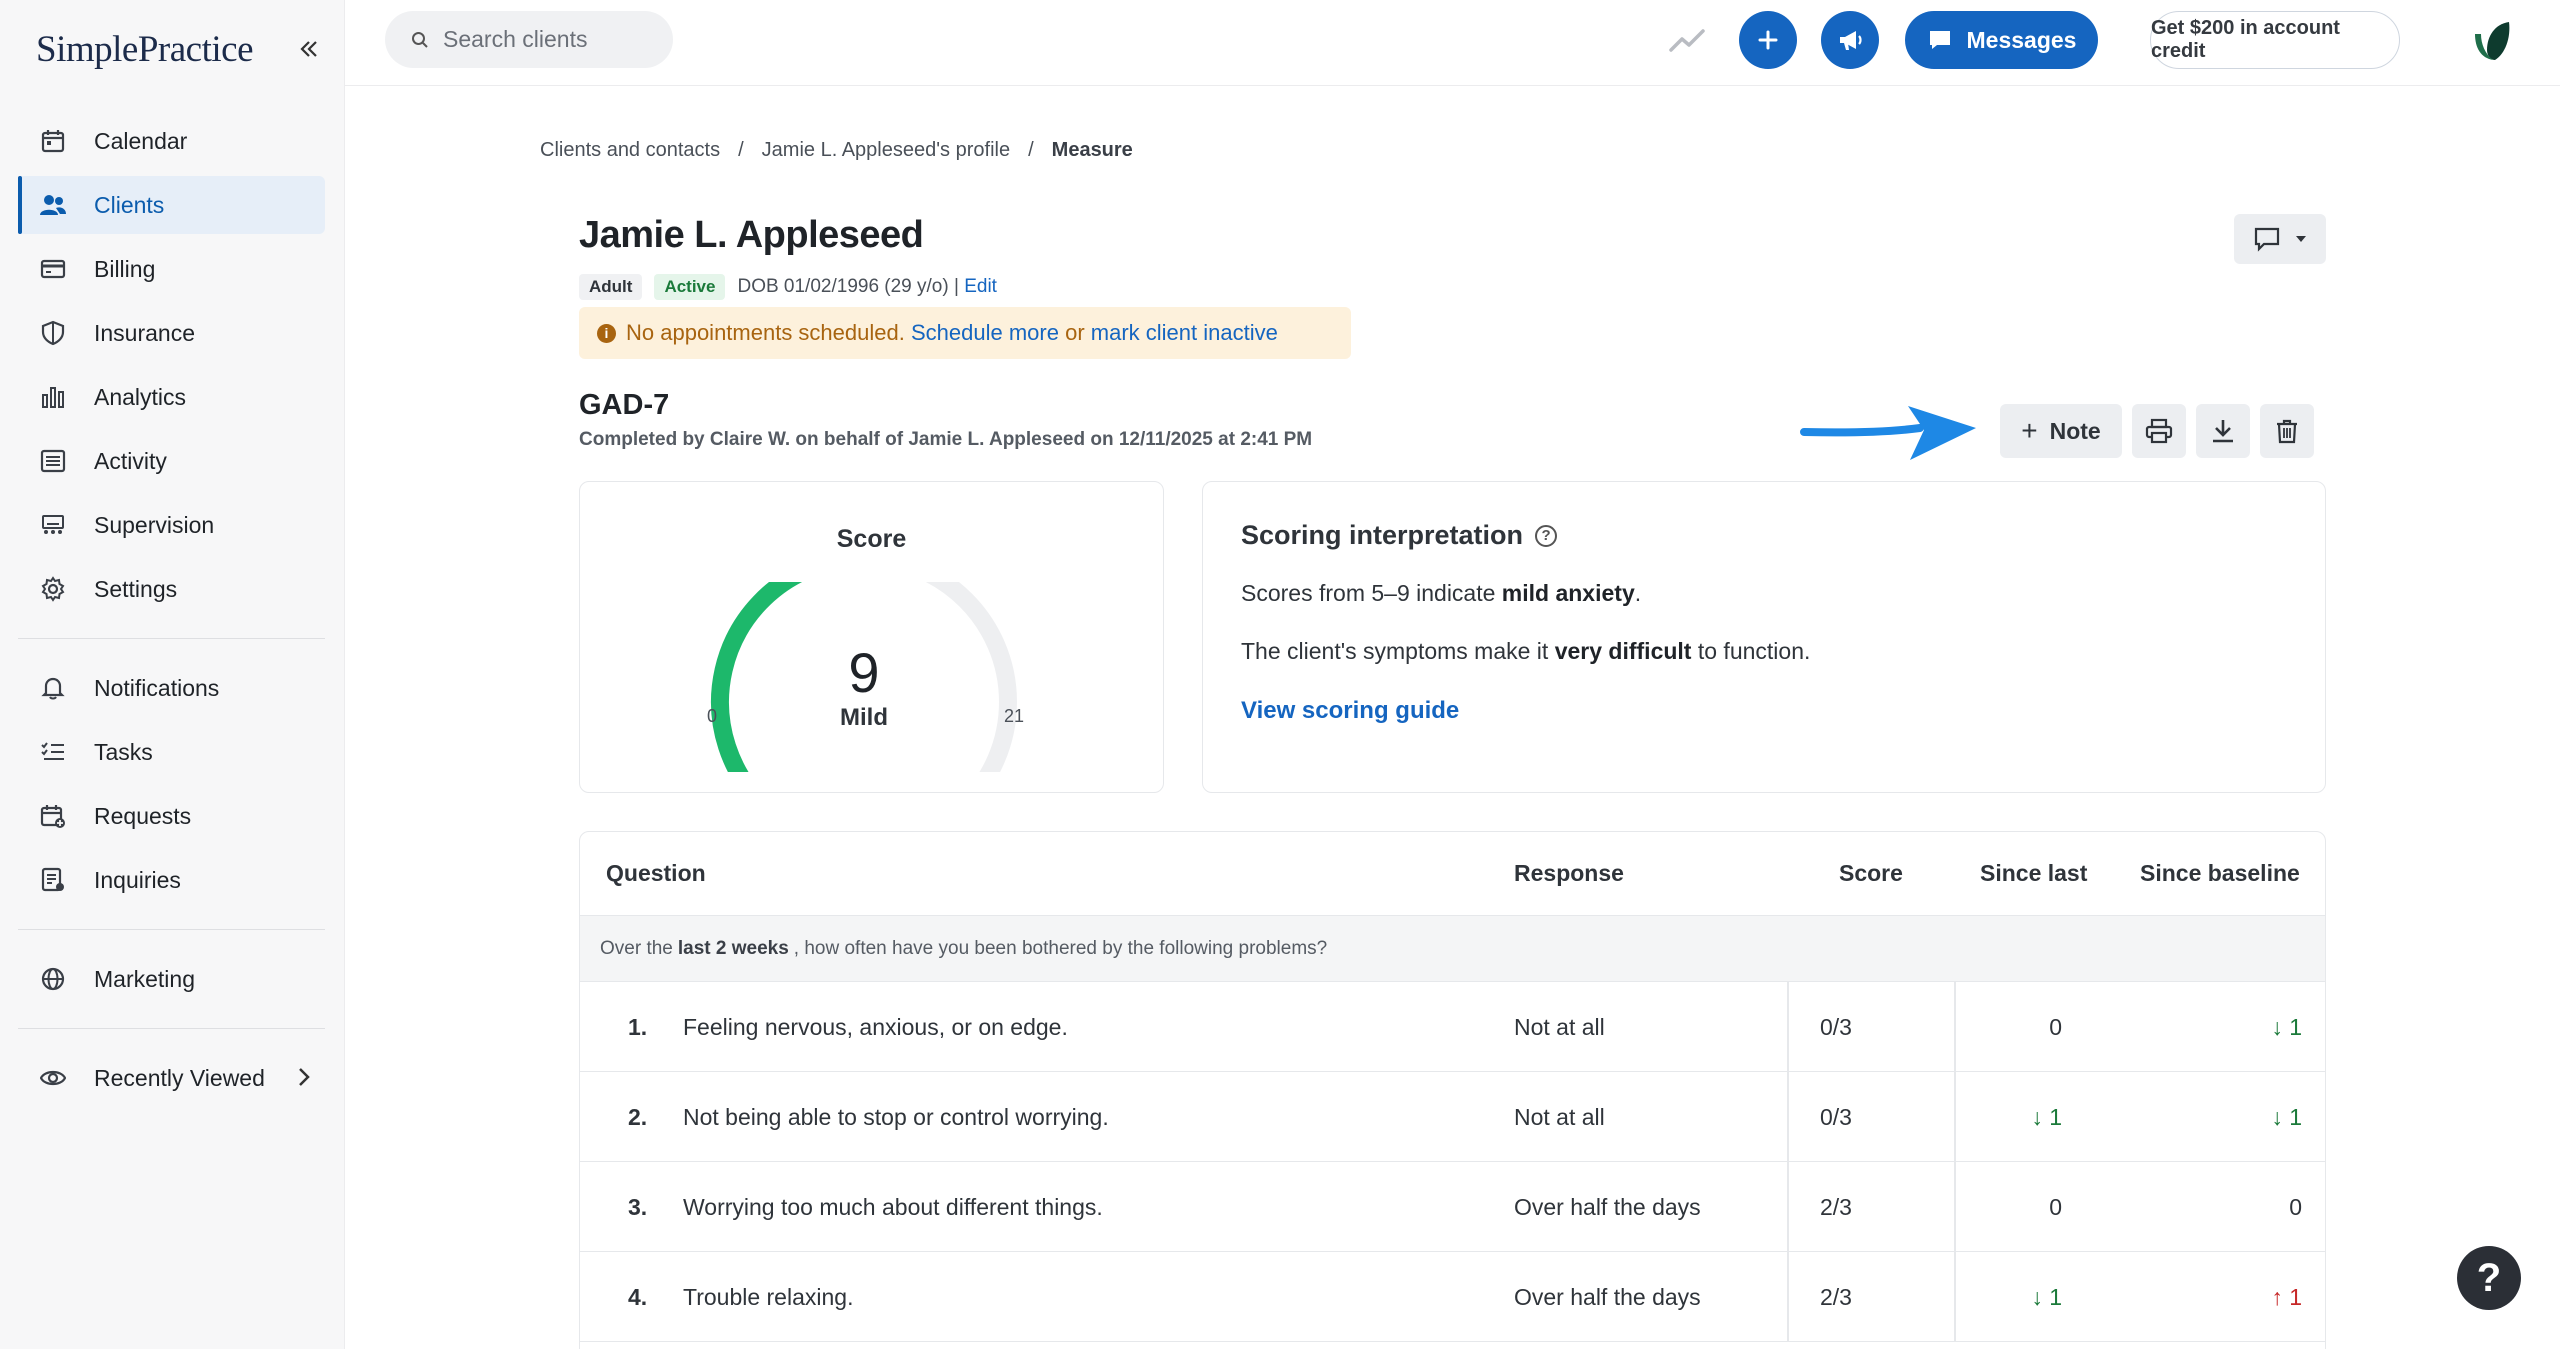  I want to click on logo-row: SimplePractice, so click(181, 49).